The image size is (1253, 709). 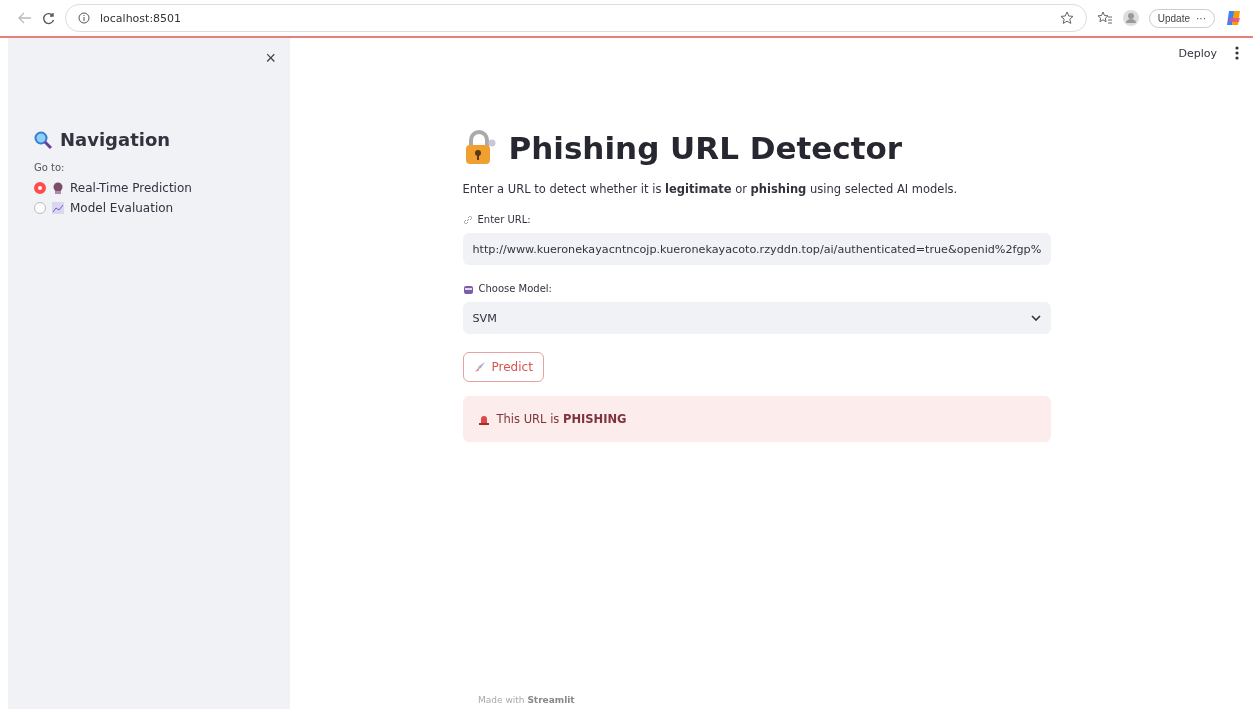 I want to click on radio-option: Real-Time Prediction, so click(x=155, y=188).